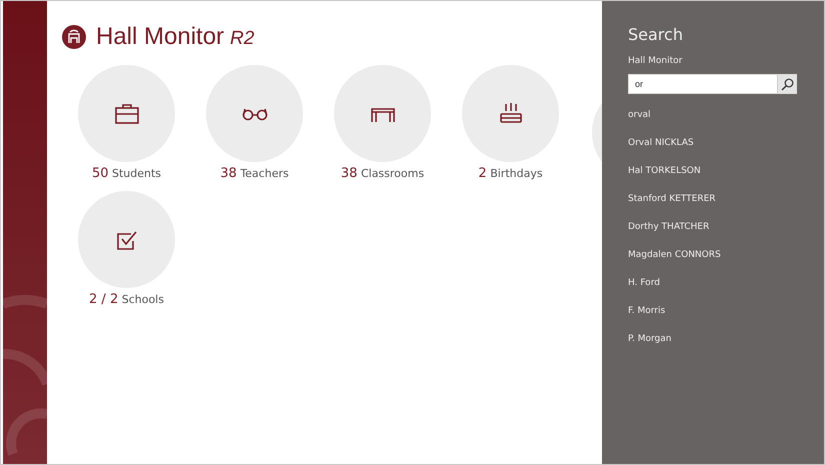 The image size is (825, 465). I want to click on tile-label: 50 Students, so click(127, 173).